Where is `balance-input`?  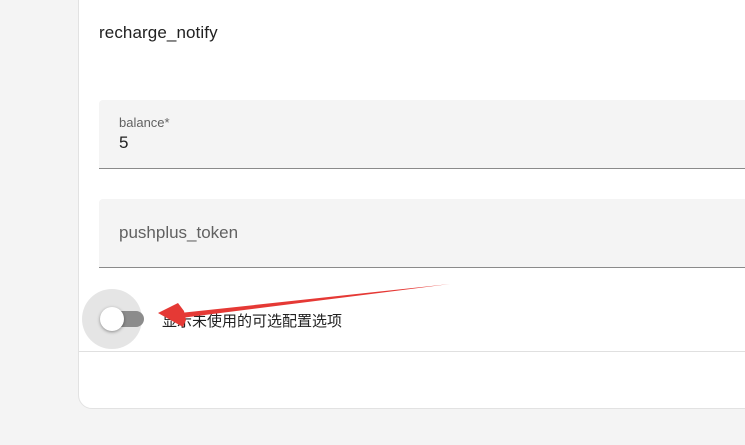 balance-input is located at coordinates (399, 143).